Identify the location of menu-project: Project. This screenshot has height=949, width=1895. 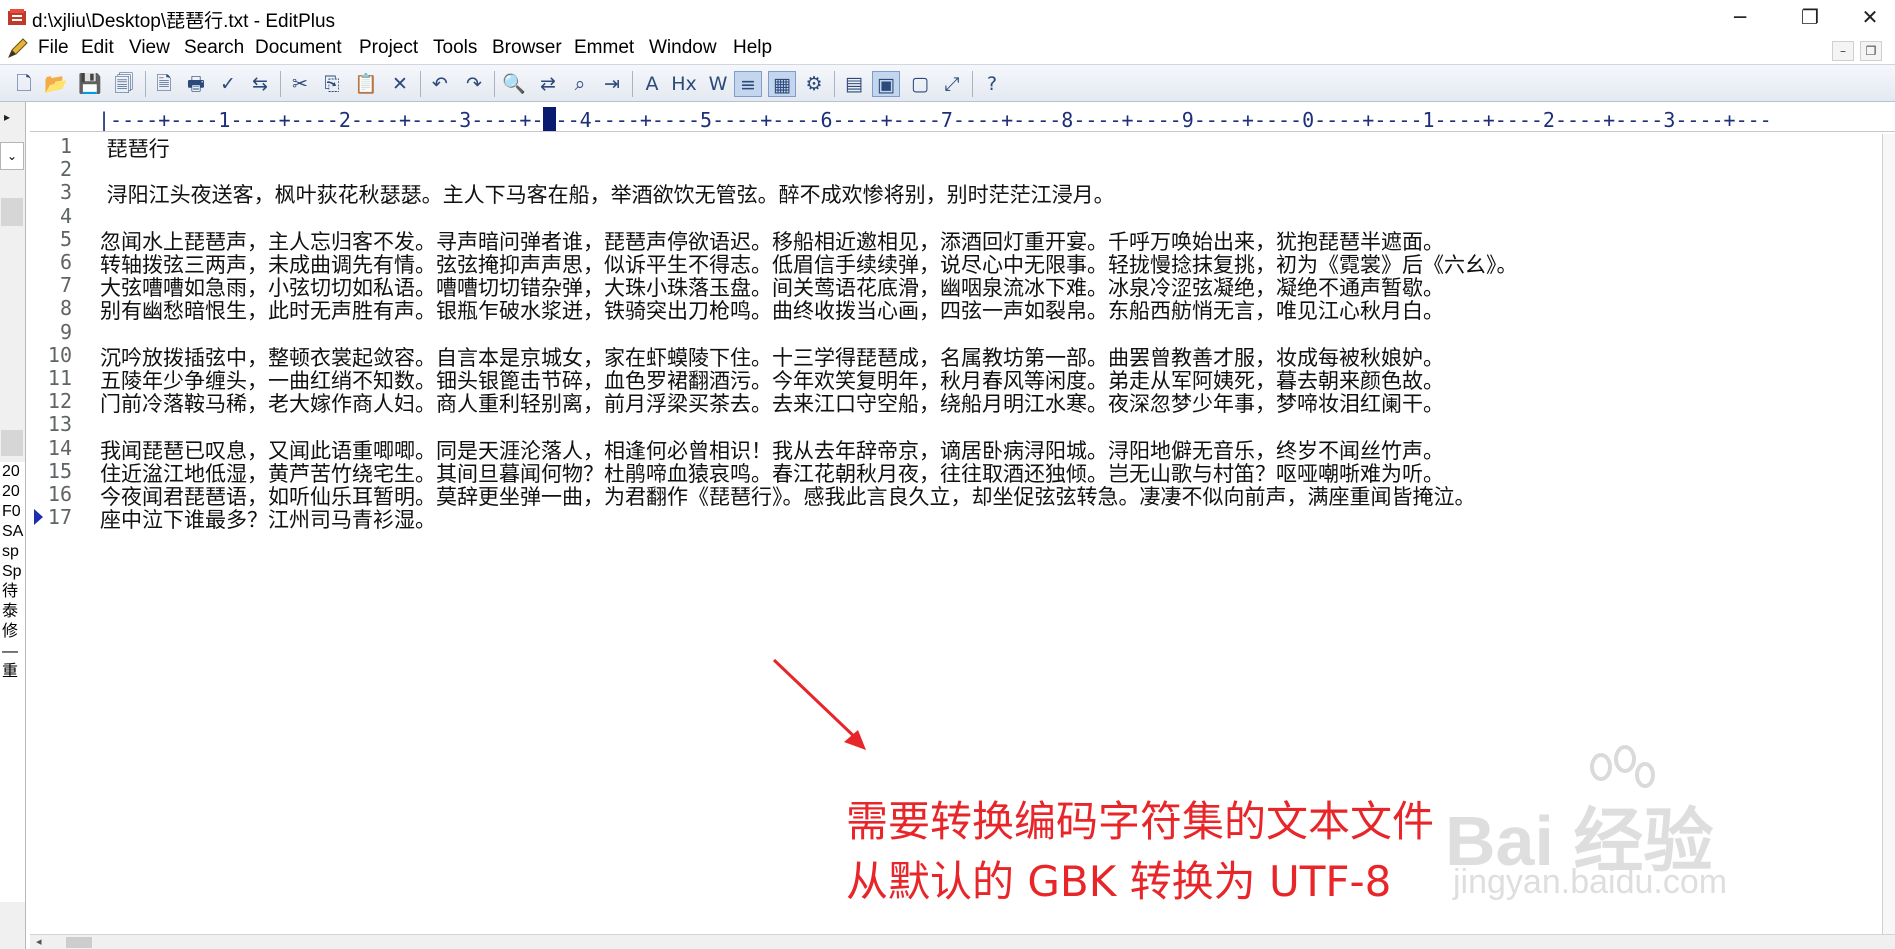
(388, 48).